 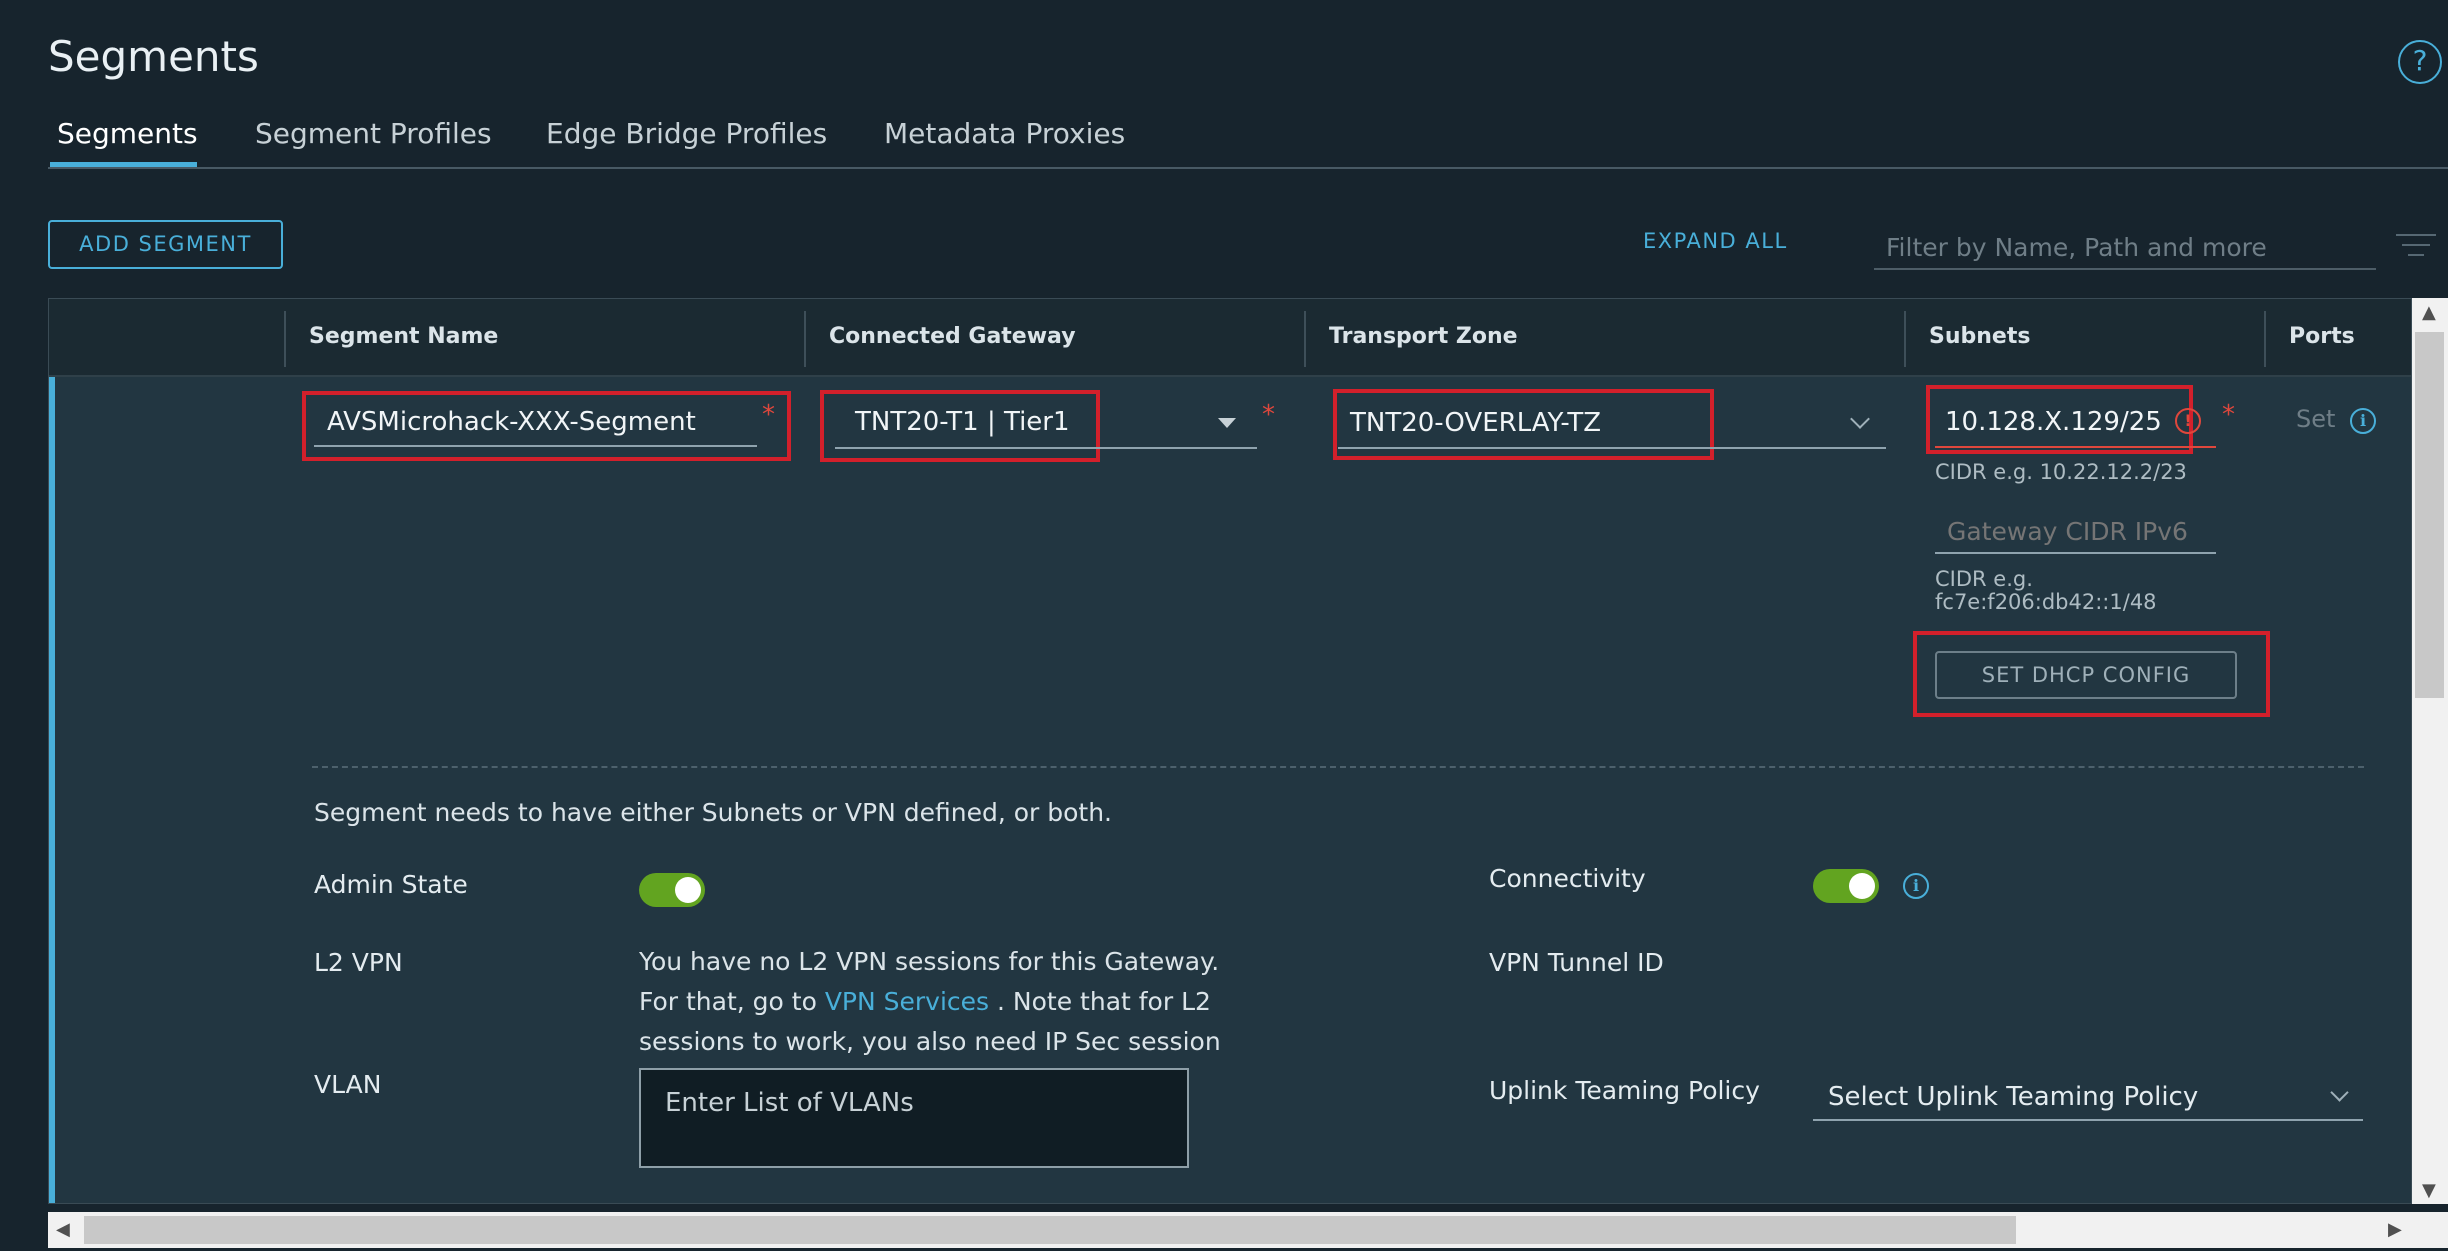 I want to click on column-header-connected-gateway: Connected Gateway, so click(x=952, y=336).